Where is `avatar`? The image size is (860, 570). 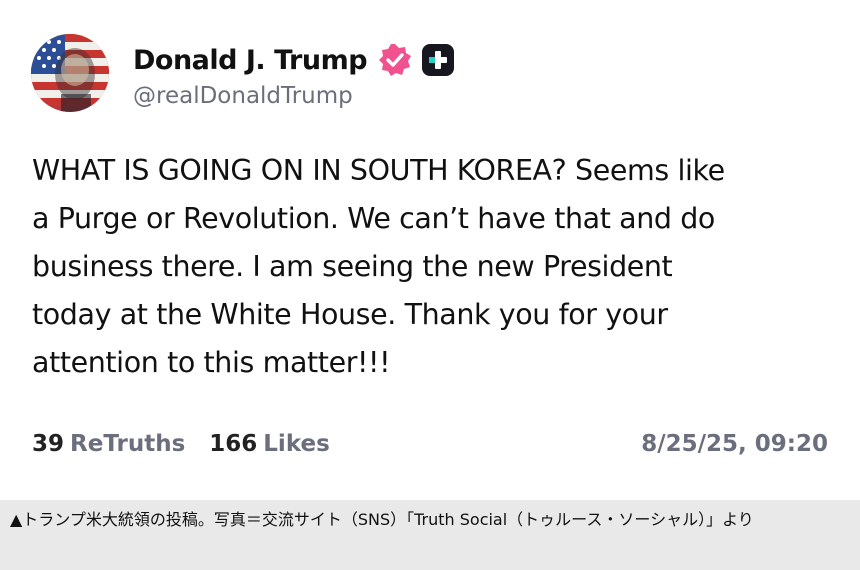
avatar is located at coordinates (70, 73).